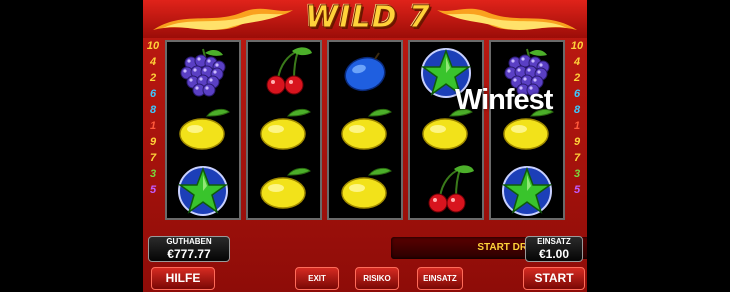 Image resolution: width=730 pixels, height=292 pixels. I want to click on bet-label: EINSATZ, so click(554, 241).